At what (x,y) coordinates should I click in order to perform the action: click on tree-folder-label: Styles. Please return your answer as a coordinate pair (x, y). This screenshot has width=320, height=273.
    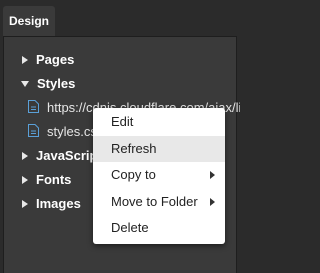
    Looking at the image, I should click on (56, 83).